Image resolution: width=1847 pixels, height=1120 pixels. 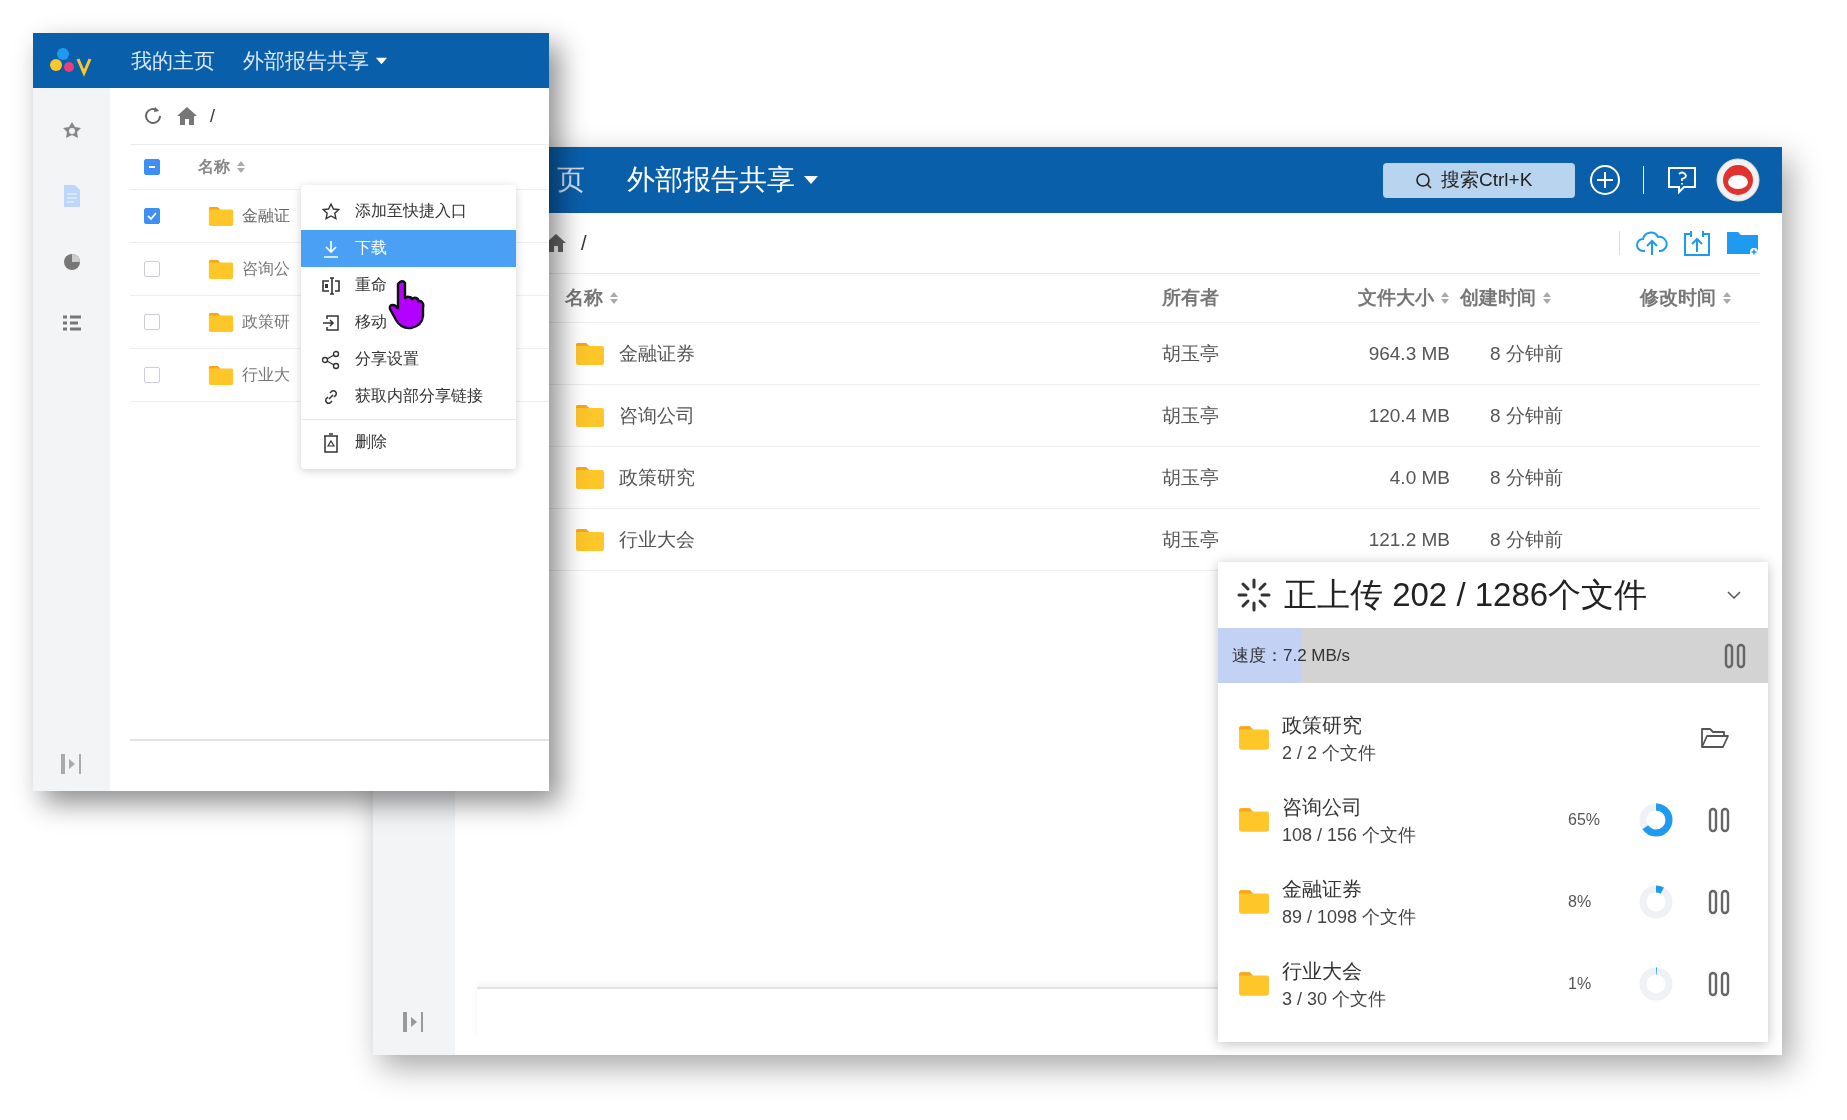 What do you see at coordinates (1585, 820) in the screenshot?
I see `progress-percent: 65%` at bounding box center [1585, 820].